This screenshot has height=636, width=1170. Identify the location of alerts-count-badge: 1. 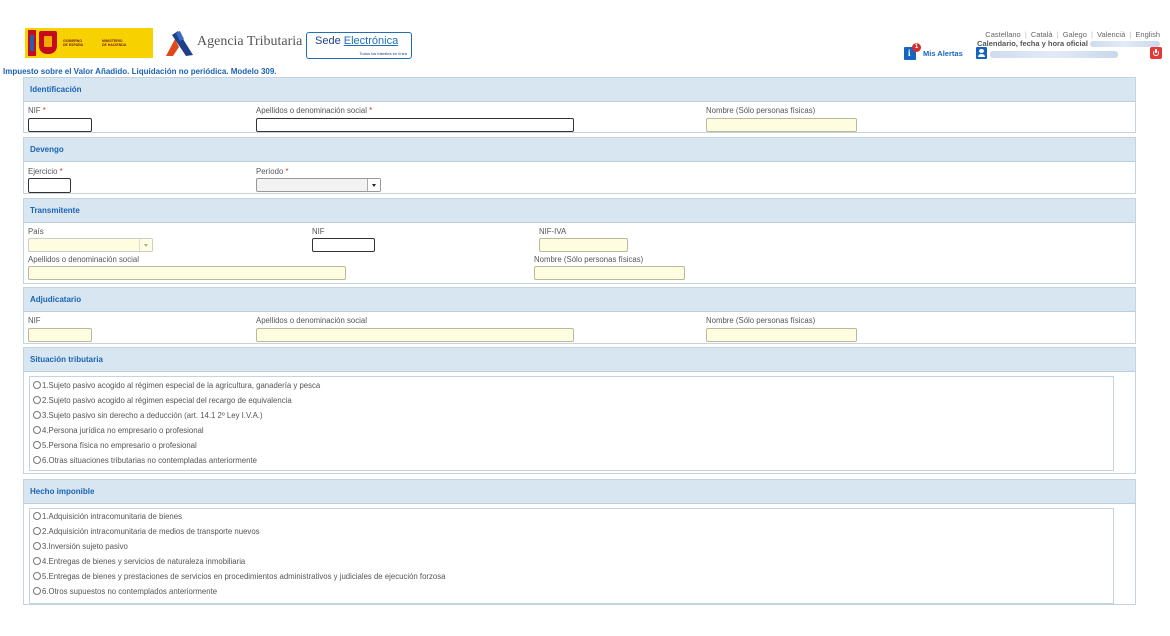
(916, 47).